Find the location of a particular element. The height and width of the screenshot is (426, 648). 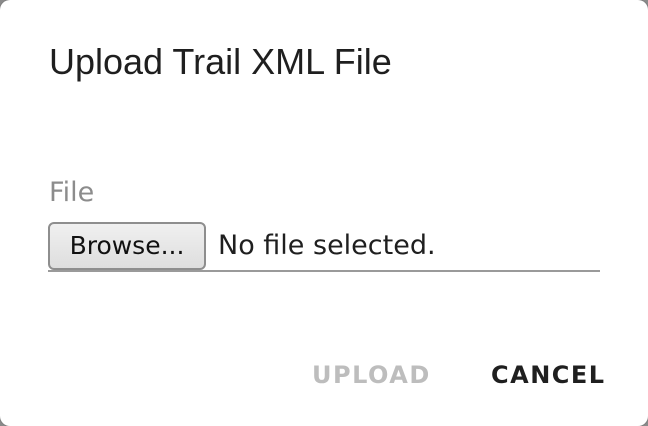

dialog-actions: UPLOAD CANCEL is located at coordinates (324, 376).